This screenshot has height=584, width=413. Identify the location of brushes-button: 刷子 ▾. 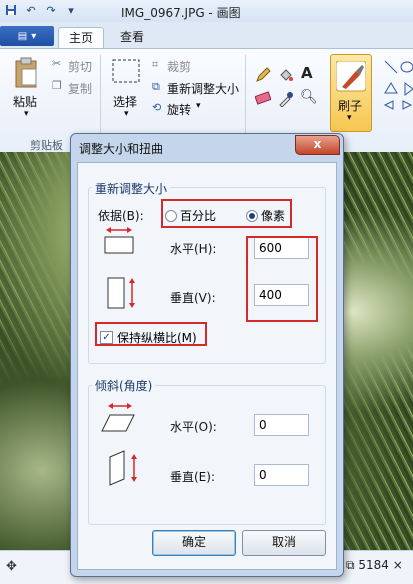
(351, 93).